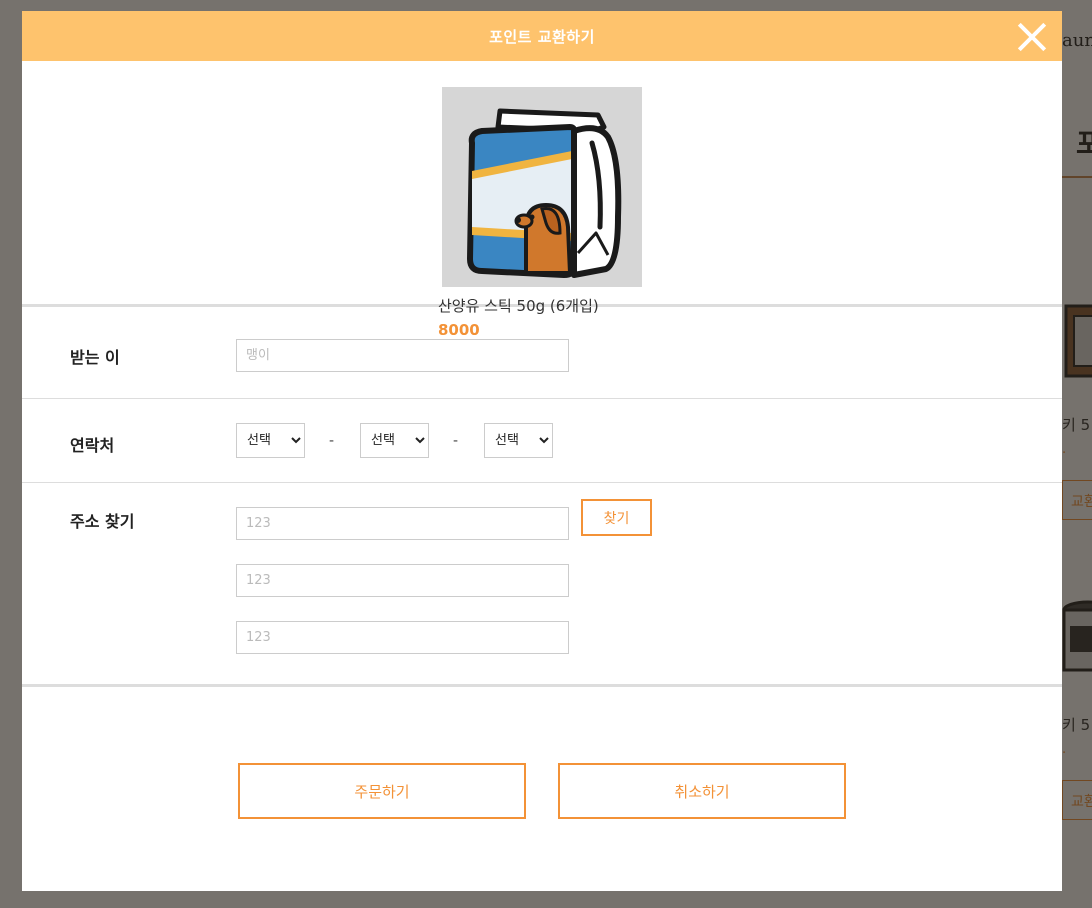  What do you see at coordinates (402, 637) in the screenshot?
I see `address-line3-input` at bounding box center [402, 637].